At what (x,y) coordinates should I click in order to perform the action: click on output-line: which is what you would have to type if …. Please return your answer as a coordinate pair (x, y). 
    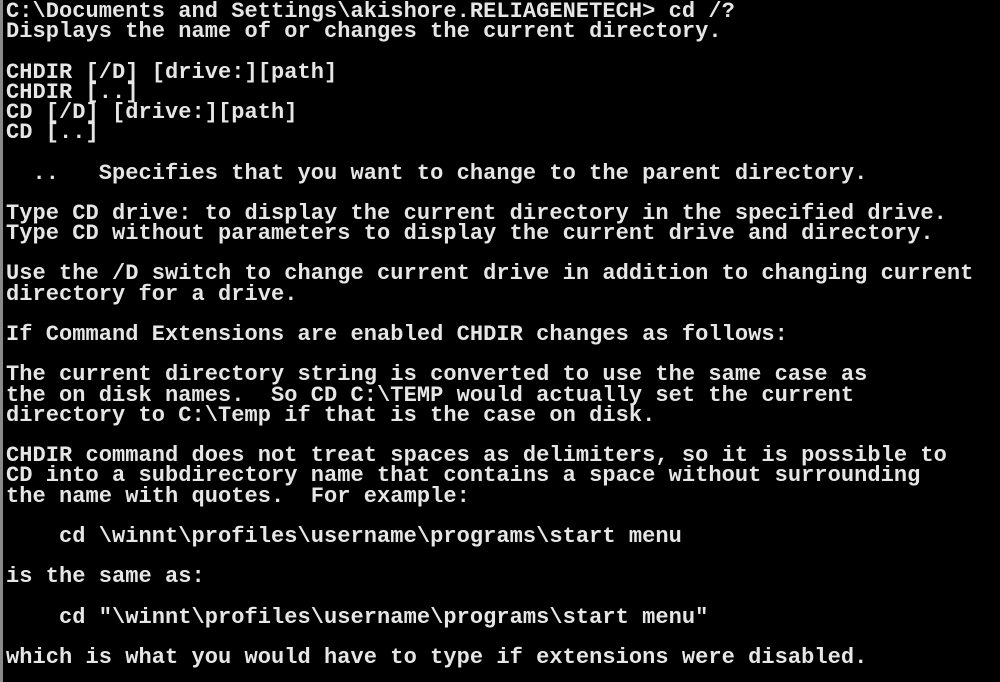
    Looking at the image, I should click on (437, 657).